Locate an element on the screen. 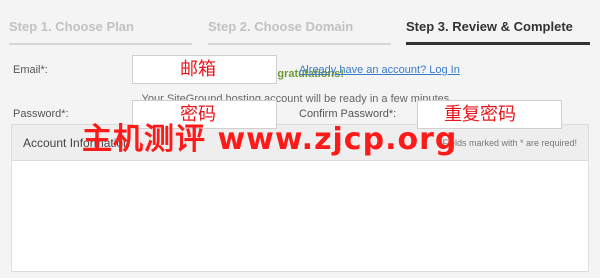  password-label: Password*: is located at coordinates (41, 114).